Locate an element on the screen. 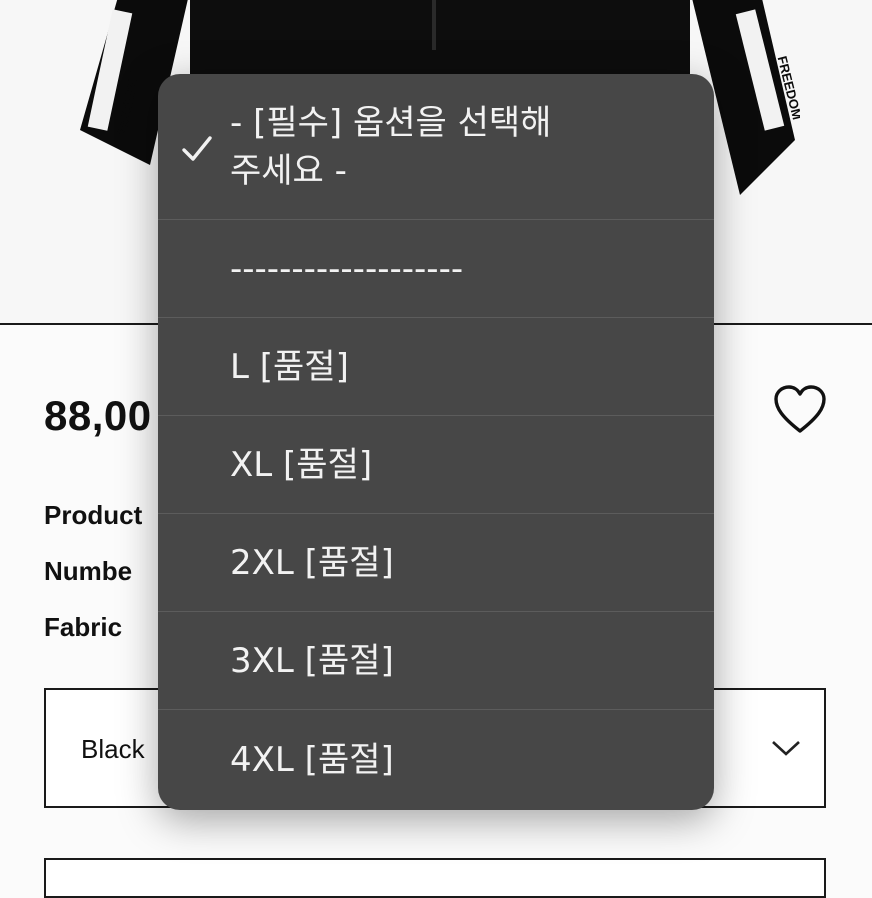  spec-label-number: Numbe is located at coordinates (88, 571).